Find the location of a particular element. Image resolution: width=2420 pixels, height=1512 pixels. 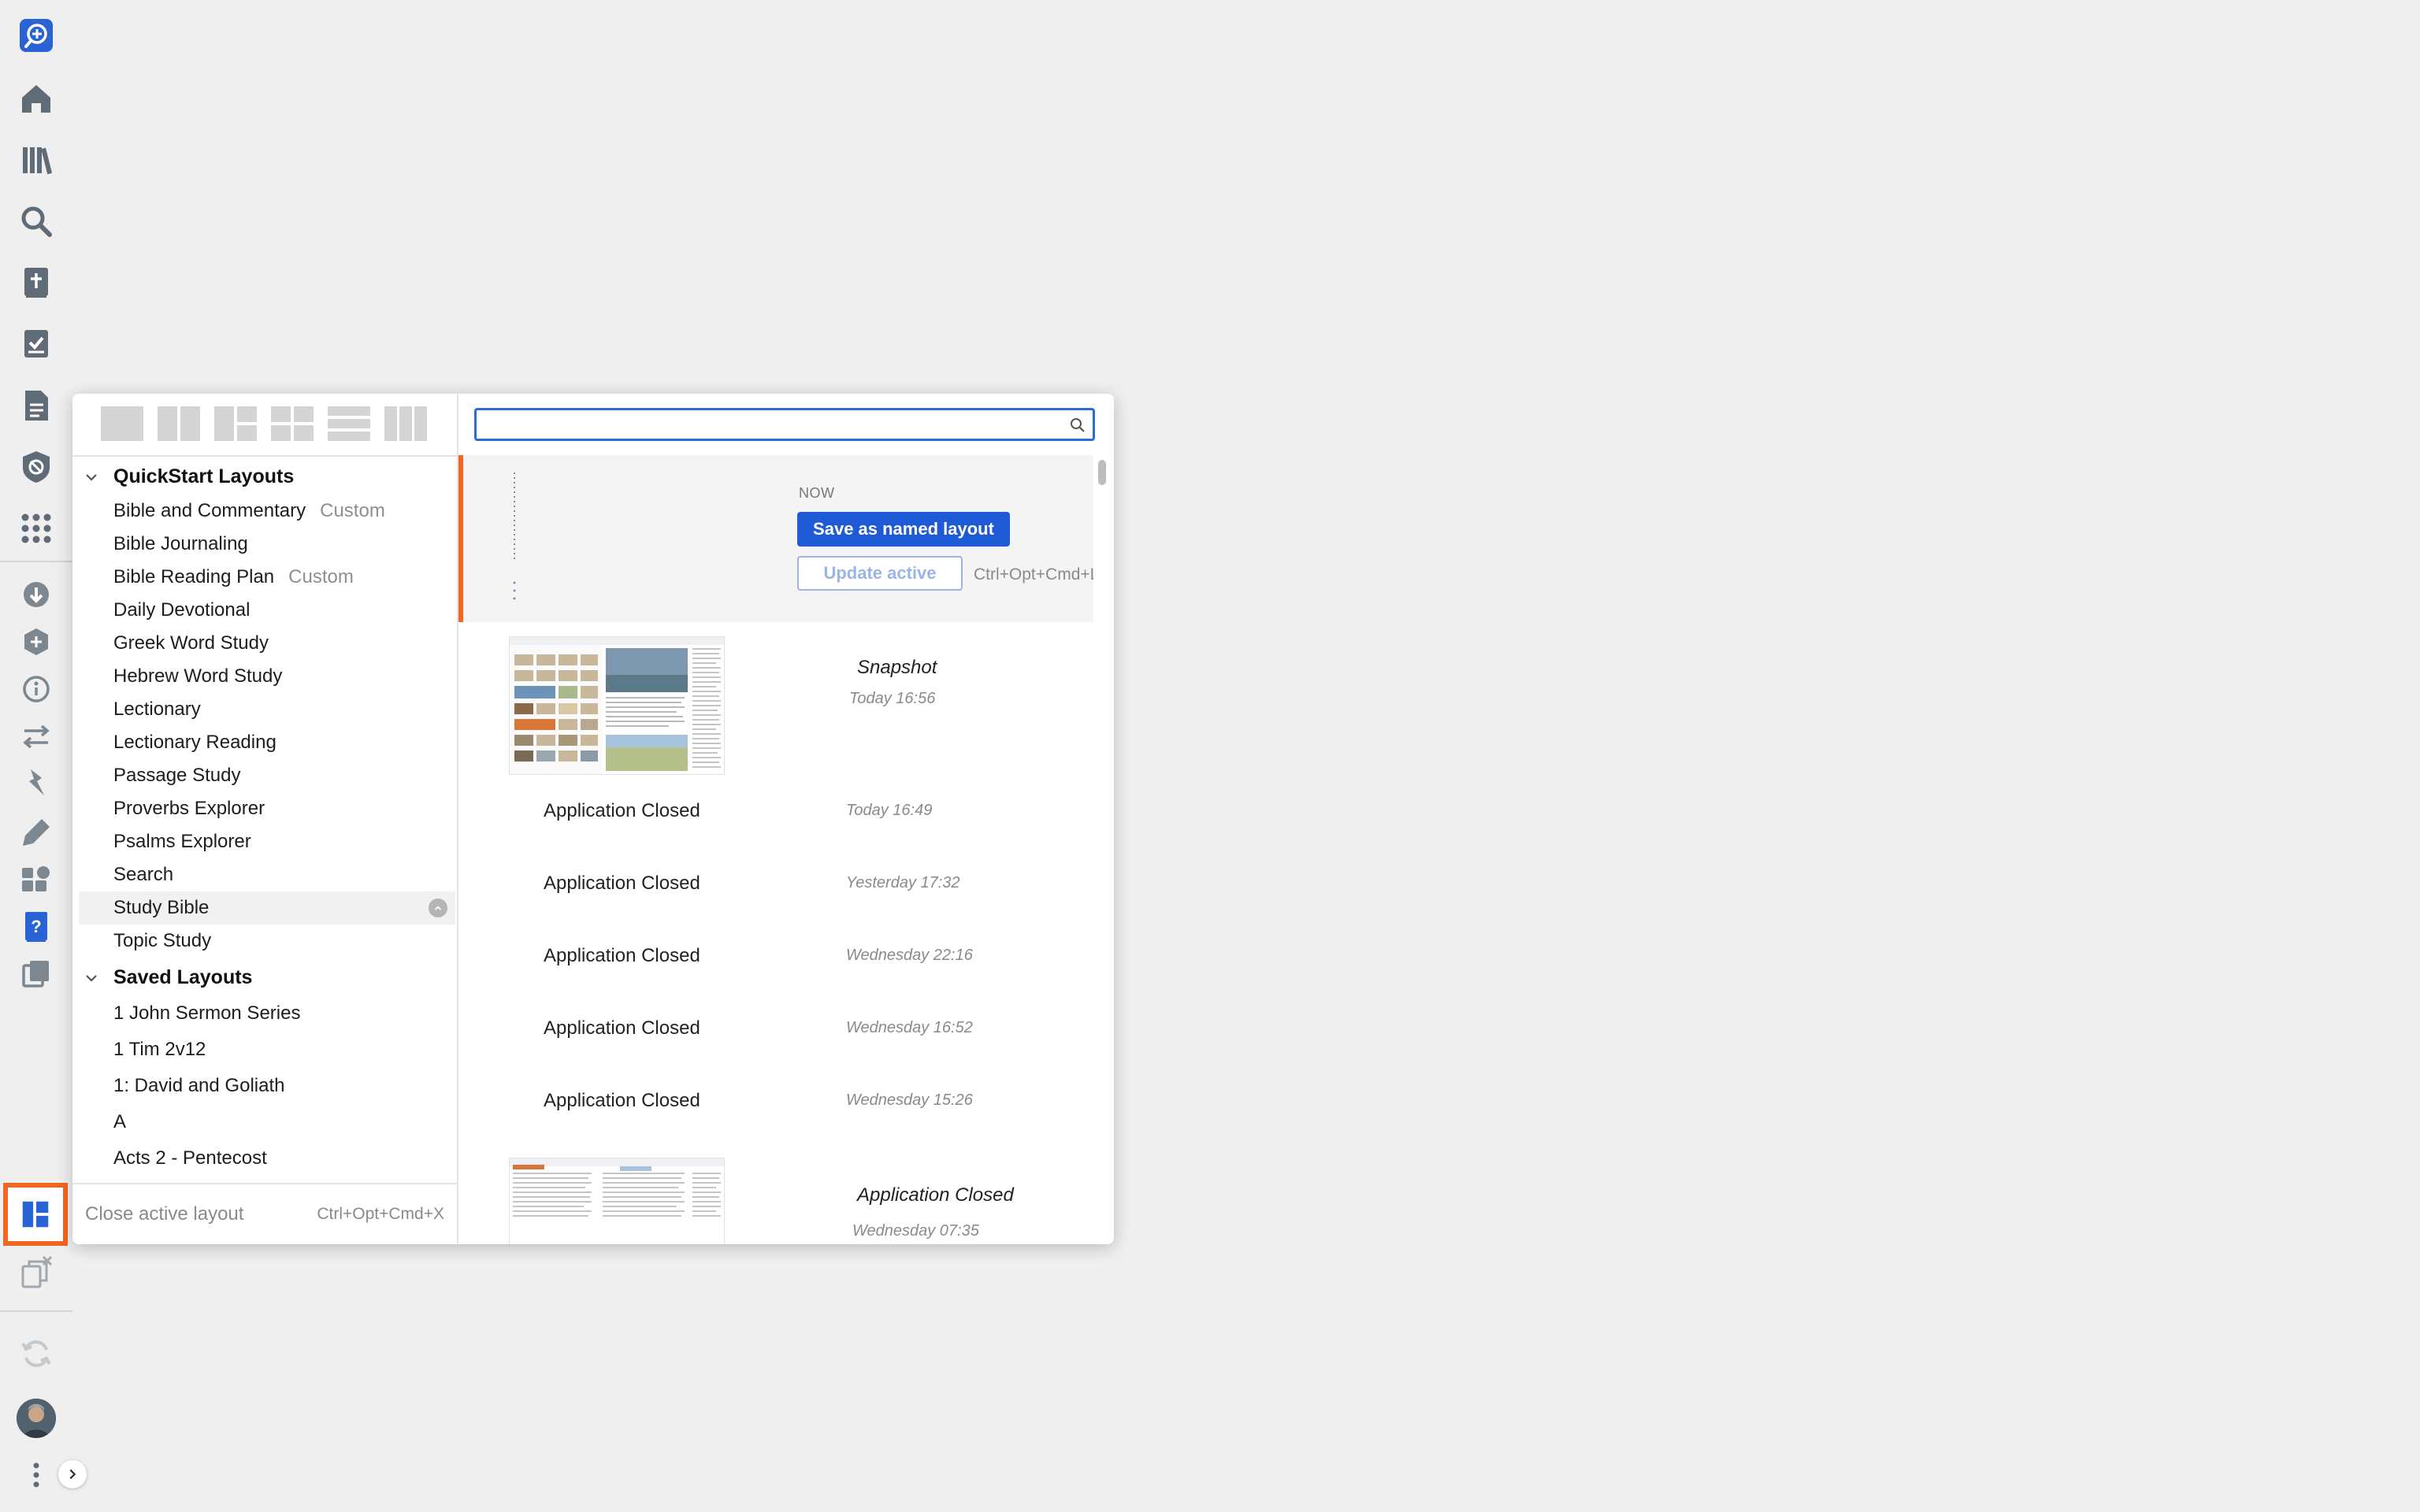

history-time: Today 16:56 is located at coordinates (892, 698).